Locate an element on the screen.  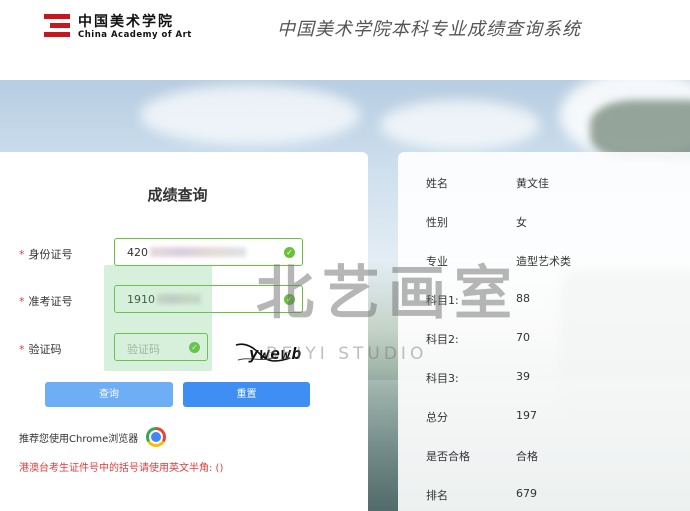
browser-tip: 推荐您使用Chrome浏览器 is located at coordinates (79, 439).